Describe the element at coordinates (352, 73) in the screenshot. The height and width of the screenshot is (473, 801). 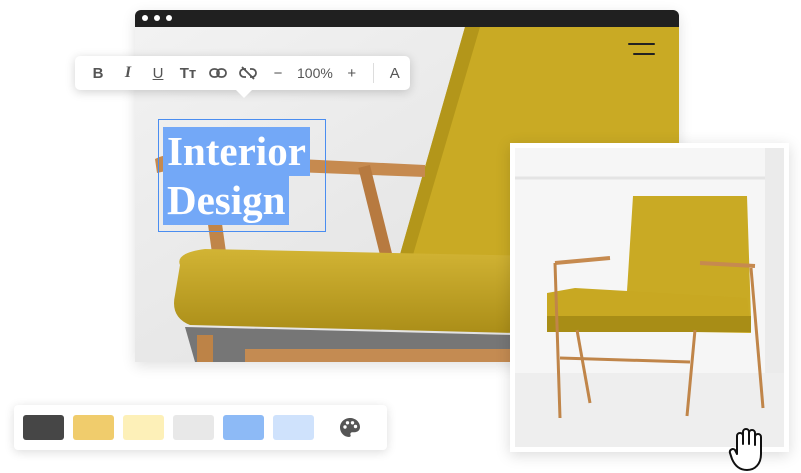
I see `zoom-in-button: +` at that location.